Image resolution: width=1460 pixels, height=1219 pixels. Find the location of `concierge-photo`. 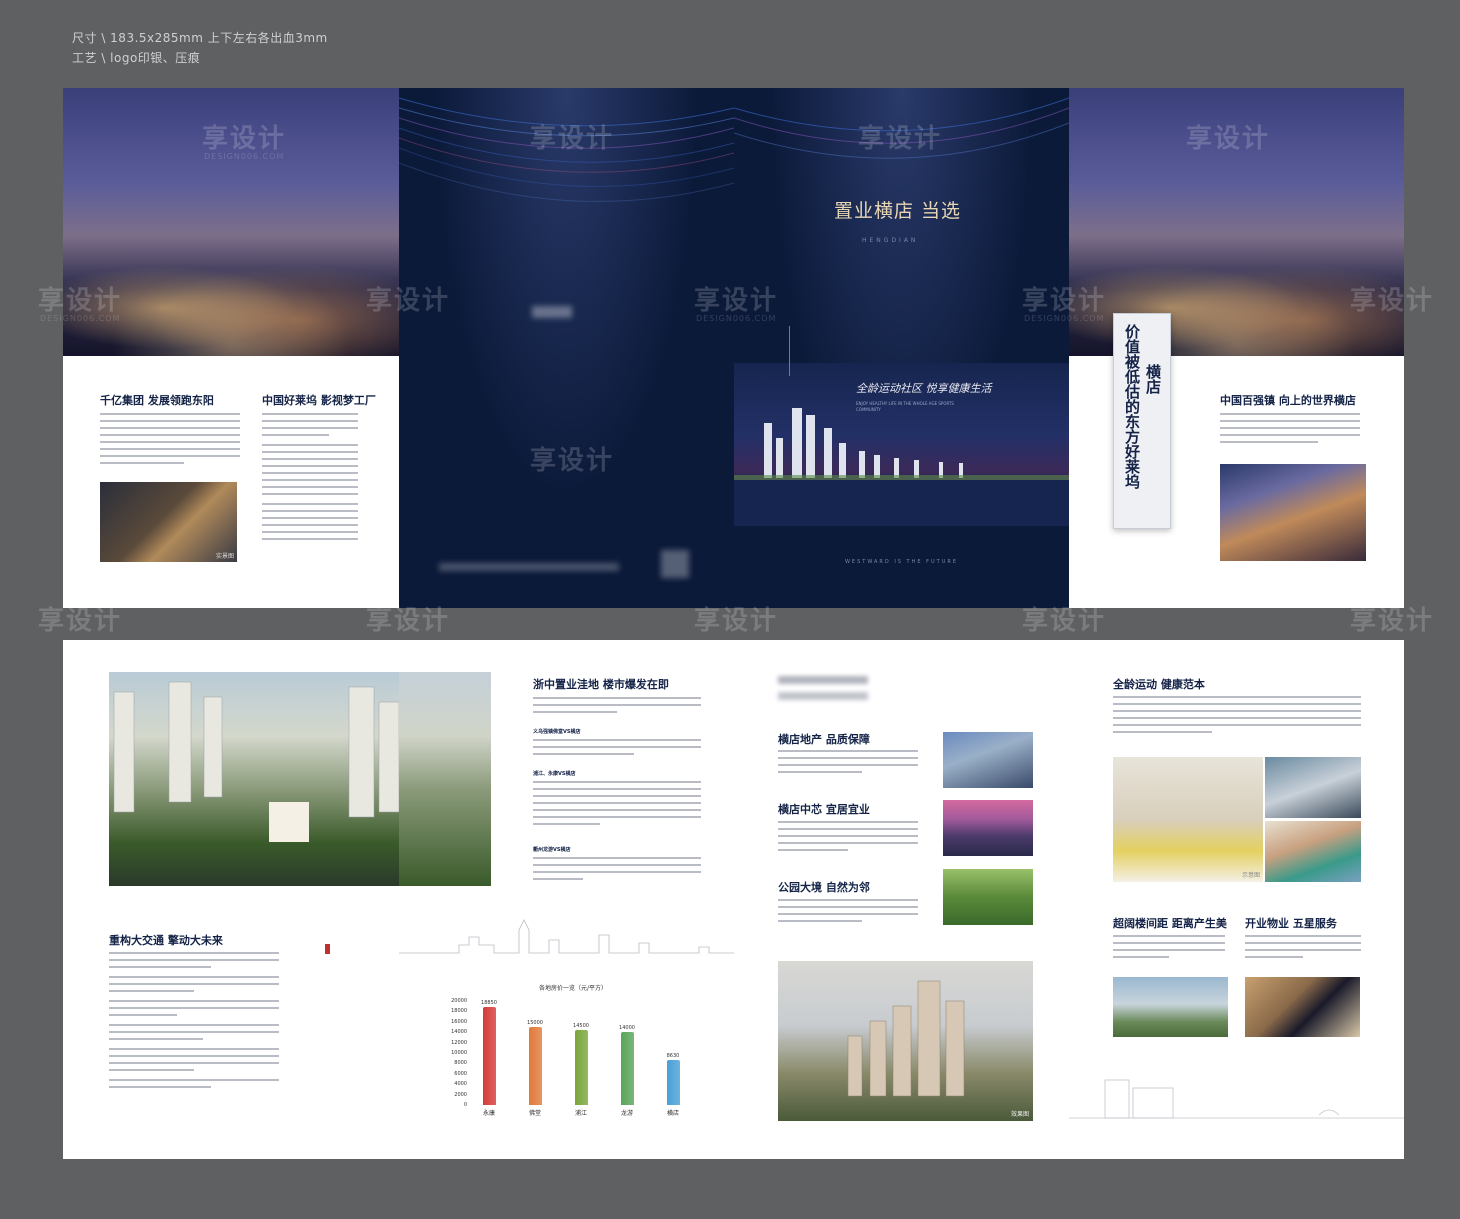

concierge-photo is located at coordinates (1302, 1007).